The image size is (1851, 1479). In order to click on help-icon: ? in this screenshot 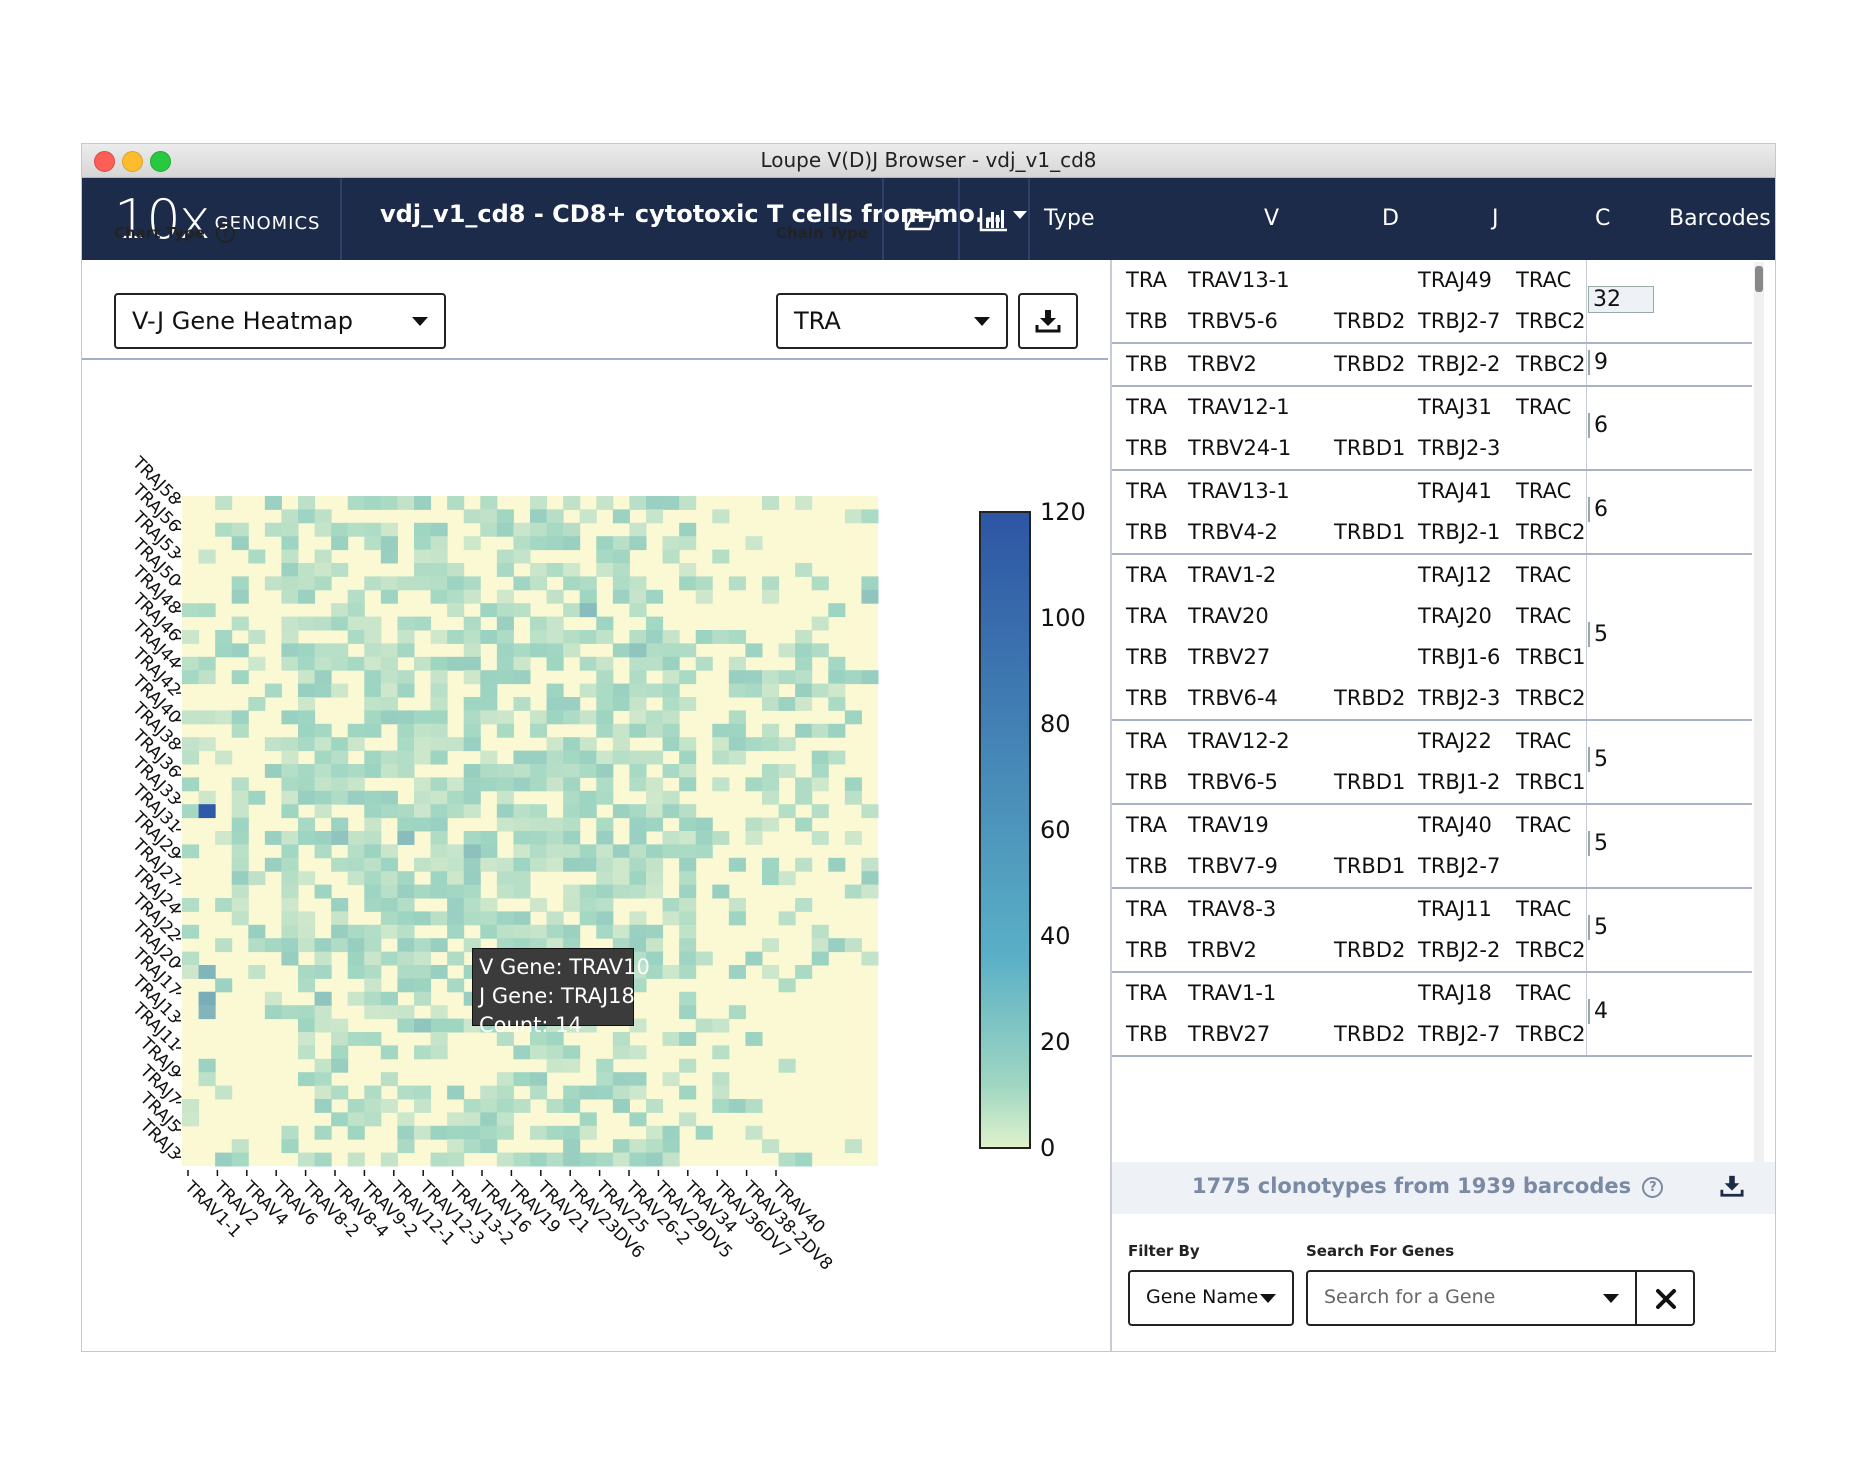, I will do `click(1653, 1187)`.